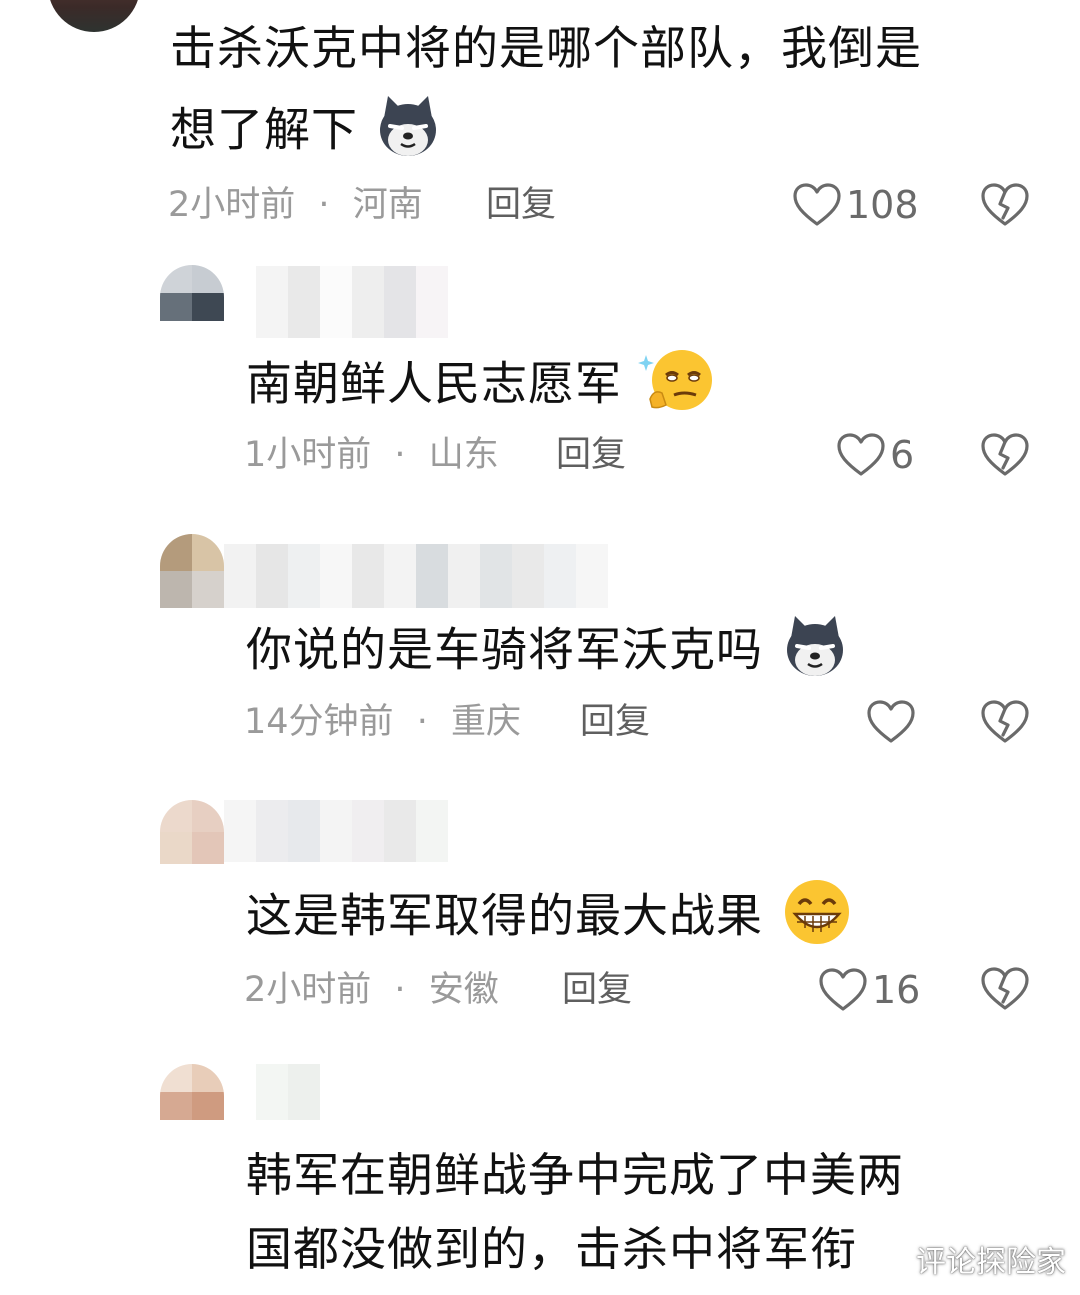  Describe the element at coordinates (551, 1249) in the screenshot. I see `comment-text: 国都没做到的，击杀中将军衔` at that location.